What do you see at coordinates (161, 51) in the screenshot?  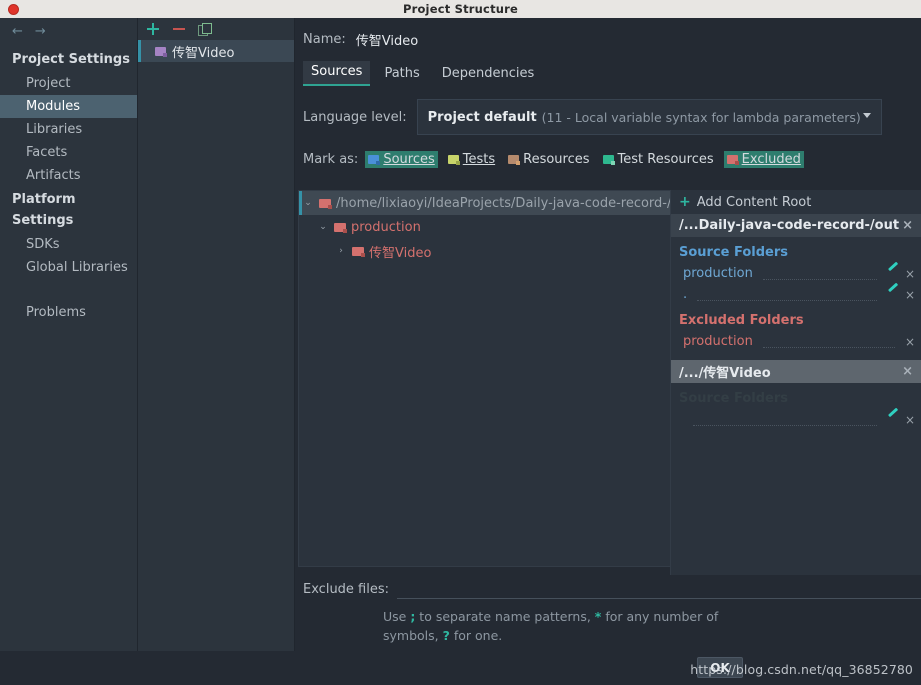 I see `module-folder-icon` at bounding box center [161, 51].